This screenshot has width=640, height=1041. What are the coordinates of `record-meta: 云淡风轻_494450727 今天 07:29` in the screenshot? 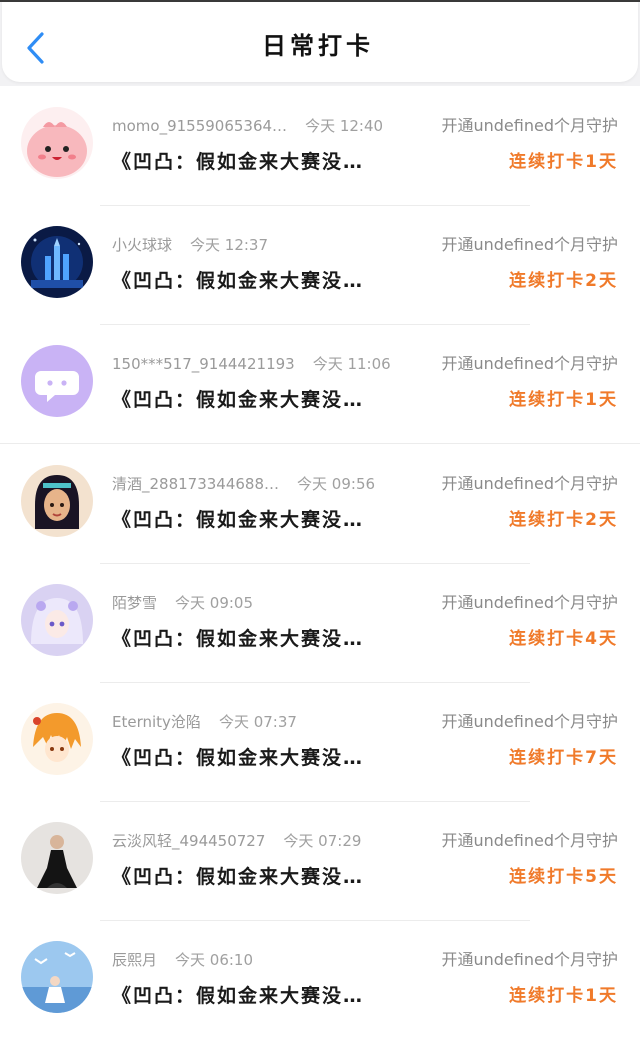 It's located at (236, 841).